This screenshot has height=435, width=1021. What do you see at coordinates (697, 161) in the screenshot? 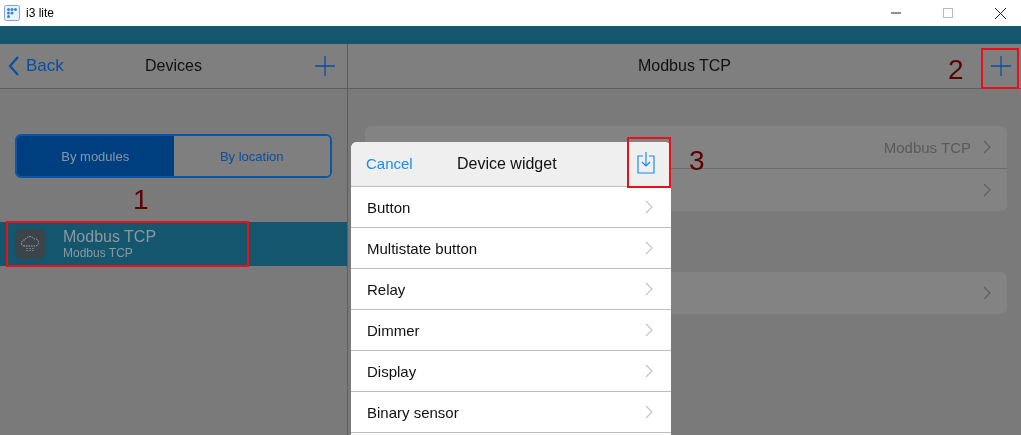
I see `annotation-number: 3` at bounding box center [697, 161].